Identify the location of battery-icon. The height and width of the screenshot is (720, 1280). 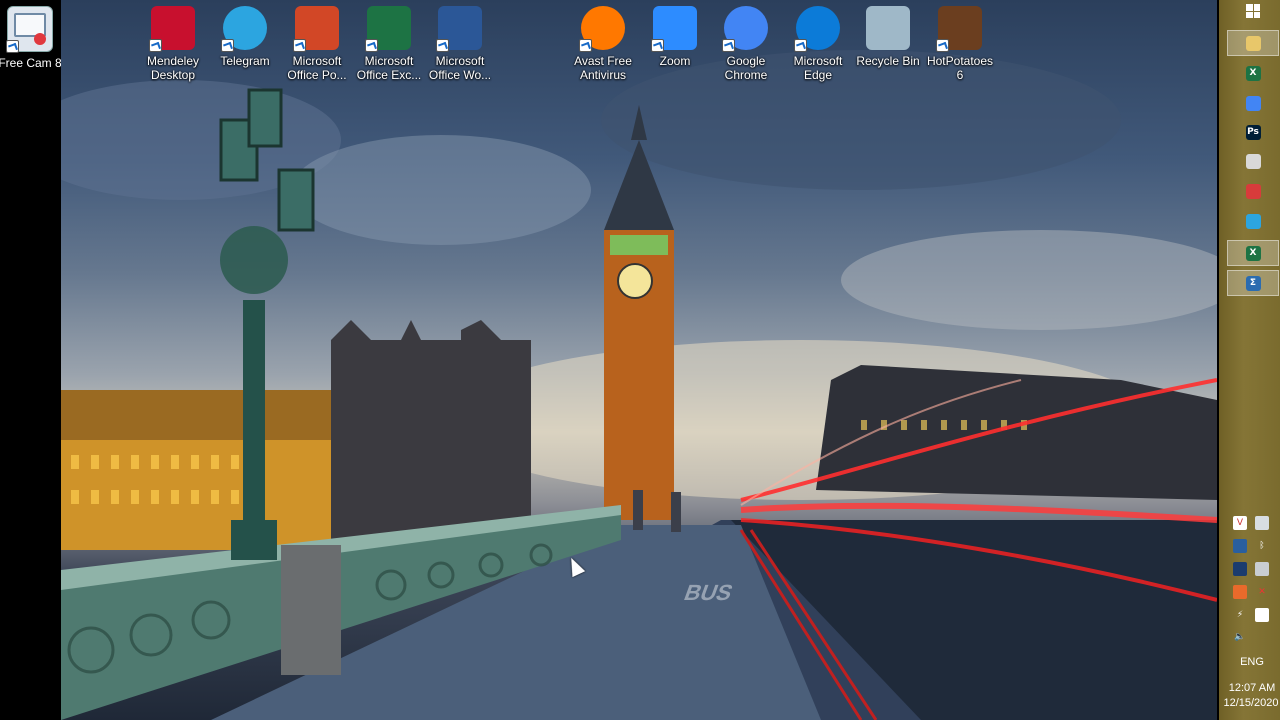
(1262, 615).